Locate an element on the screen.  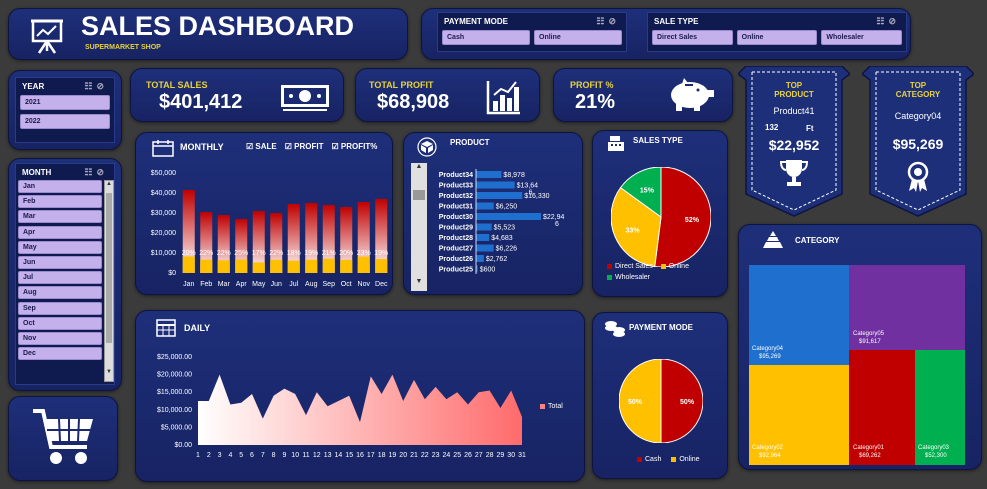
daily-xtick: 28 is located at coordinates (490, 455).